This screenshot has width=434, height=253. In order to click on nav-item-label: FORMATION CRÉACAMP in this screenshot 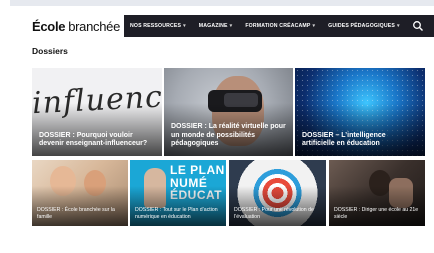, I will do `click(278, 26)`.